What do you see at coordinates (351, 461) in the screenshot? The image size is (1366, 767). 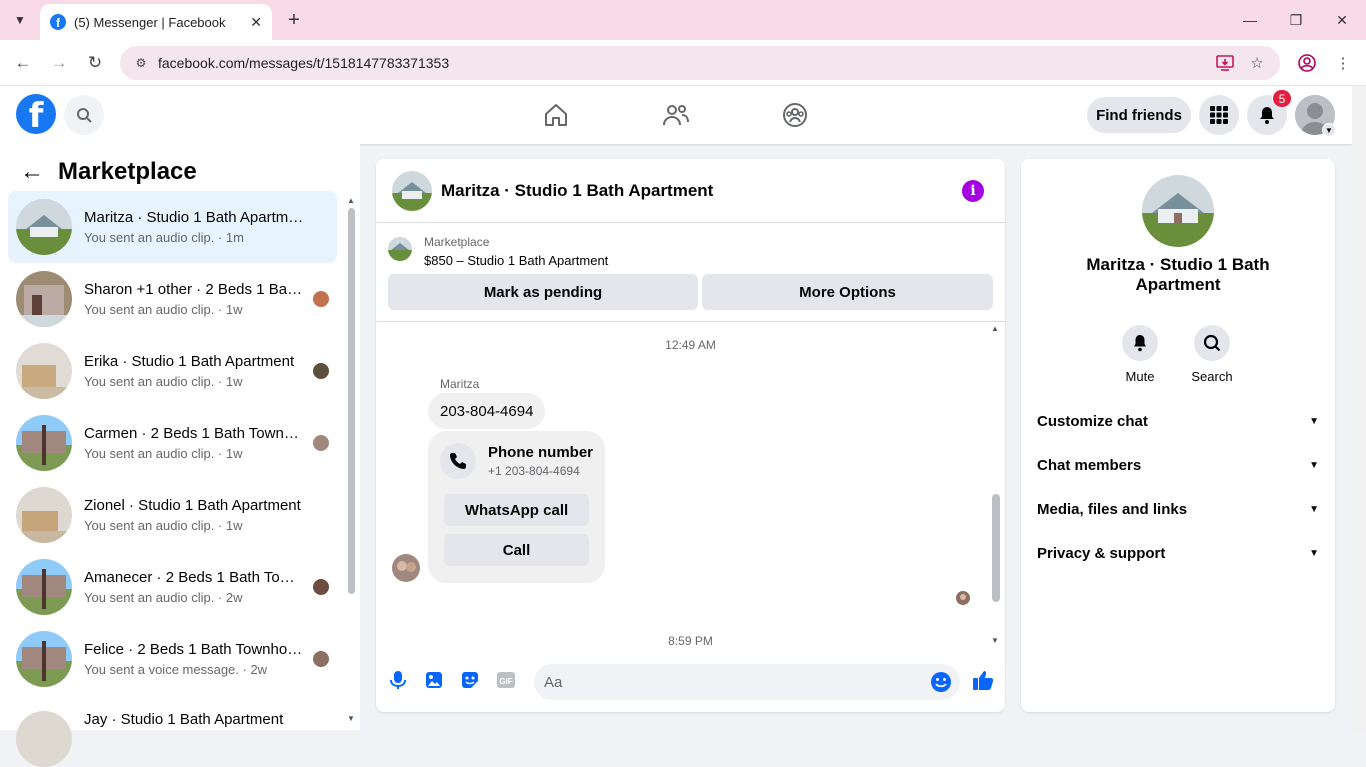 I see `conversation-list-scrollbar: ▲ ▼` at bounding box center [351, 461].